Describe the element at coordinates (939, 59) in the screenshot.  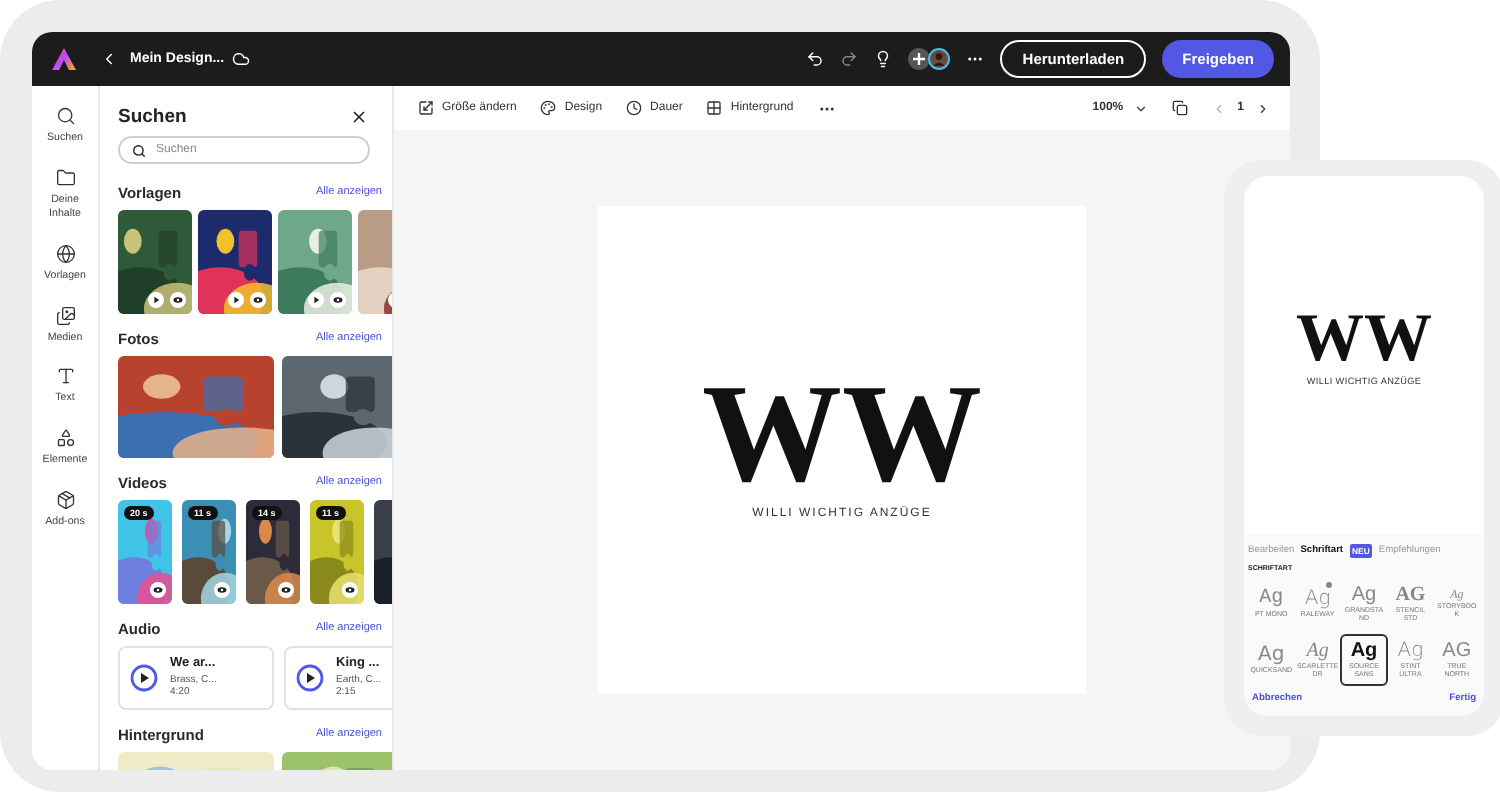
I see `avatar` at that location.